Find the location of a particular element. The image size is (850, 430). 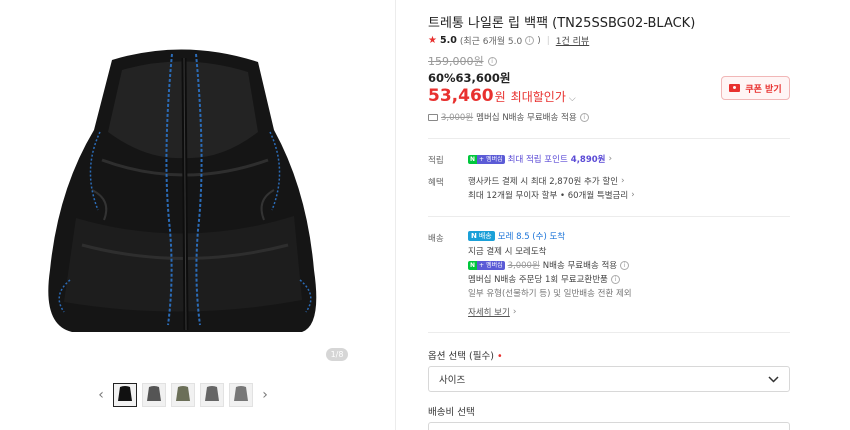

star-icon: ★ is located at coordinates (432, 40).